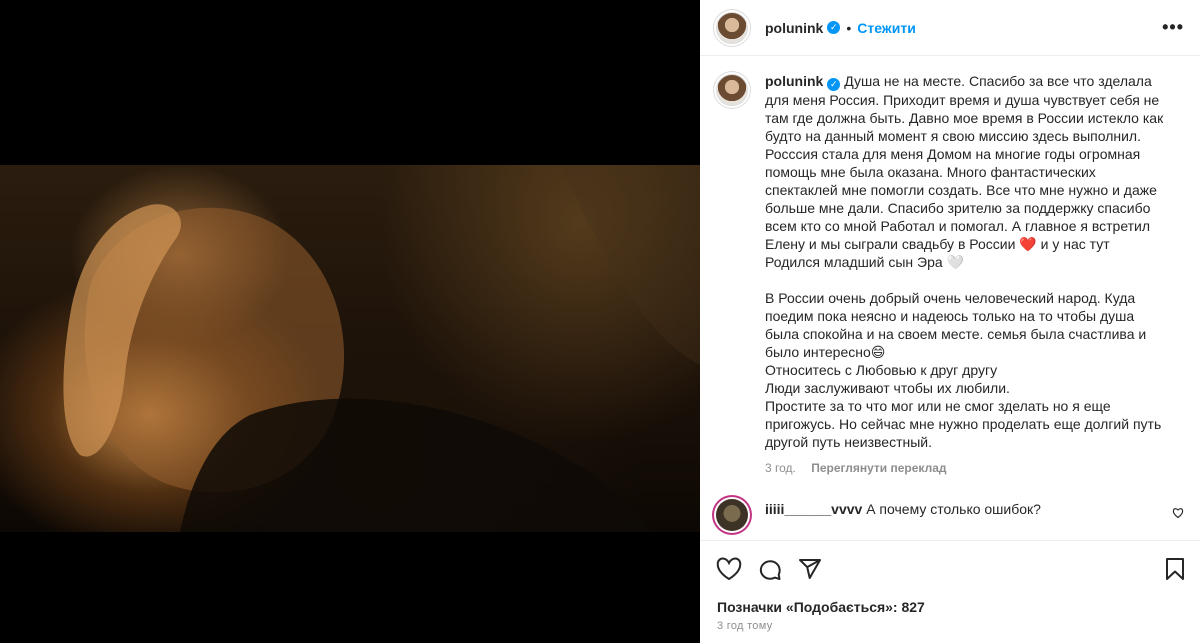  I want to click on comment-text: iiiii______vvvv А почему столько ошибок?, so click(903, 509).